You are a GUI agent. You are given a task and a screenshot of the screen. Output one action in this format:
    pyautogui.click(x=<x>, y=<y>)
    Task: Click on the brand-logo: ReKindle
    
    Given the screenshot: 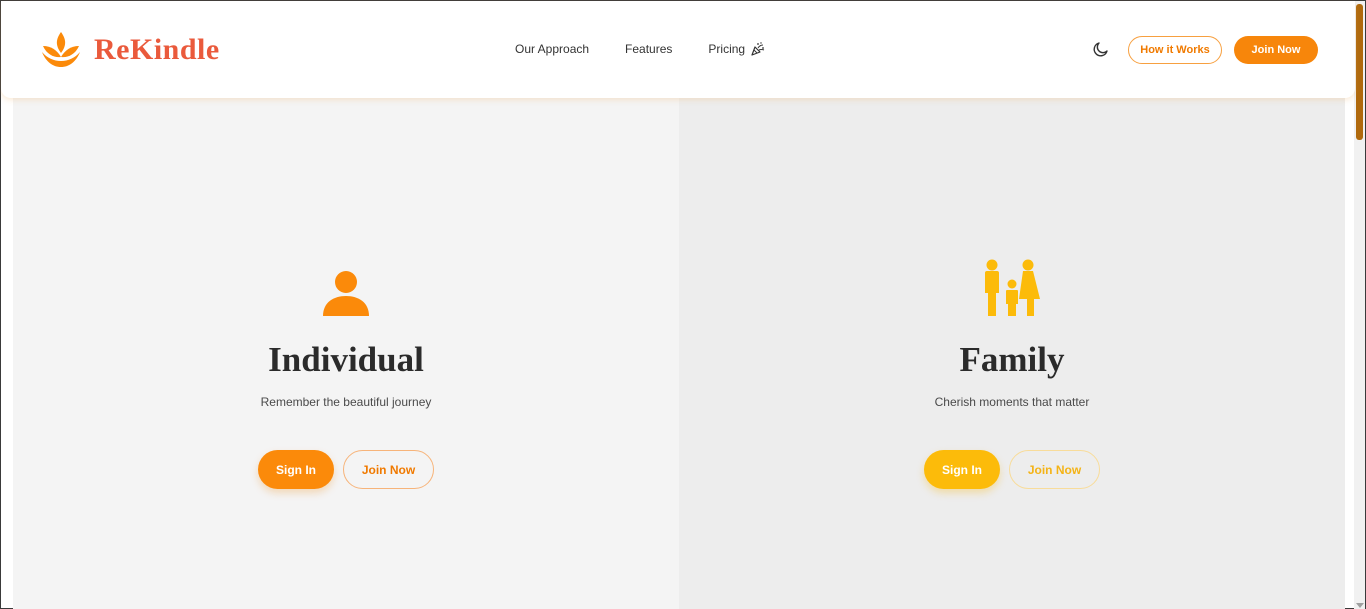 What is the action you would take?
    pyautogui.click(x=130, y=50)
    